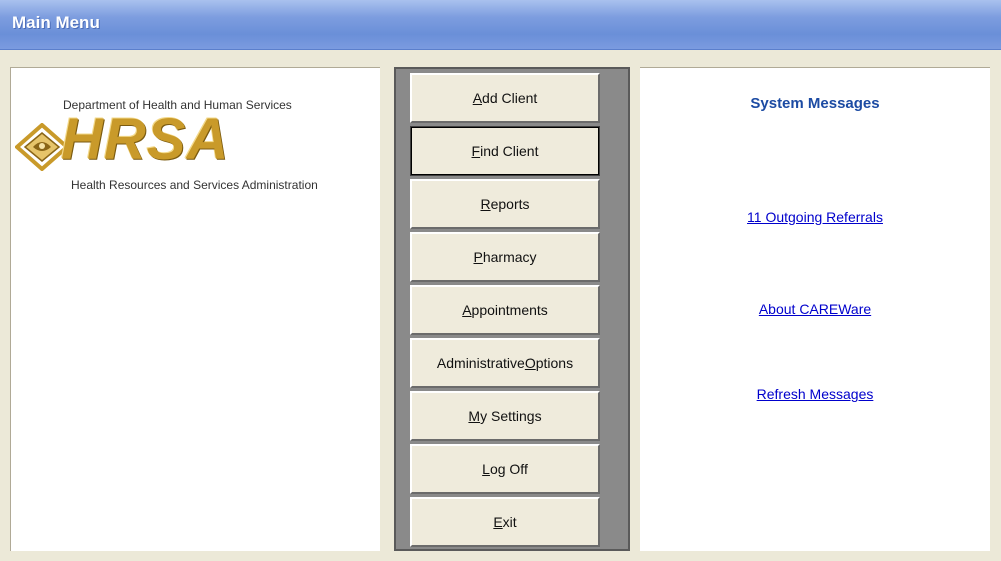 This screenshot has width=1001, height=561. I want to click on button-label-suffix: eports, so click(510, 204).